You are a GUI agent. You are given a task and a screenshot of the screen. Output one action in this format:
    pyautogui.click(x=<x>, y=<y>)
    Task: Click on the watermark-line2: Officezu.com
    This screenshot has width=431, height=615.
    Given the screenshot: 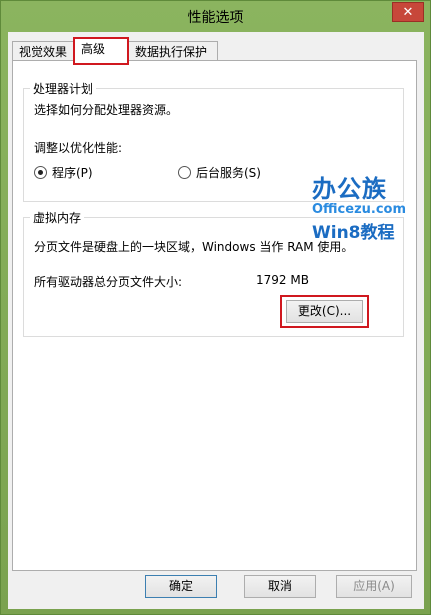 What is the action you would take?
    pyautogui.click(x=359, y=209)
    